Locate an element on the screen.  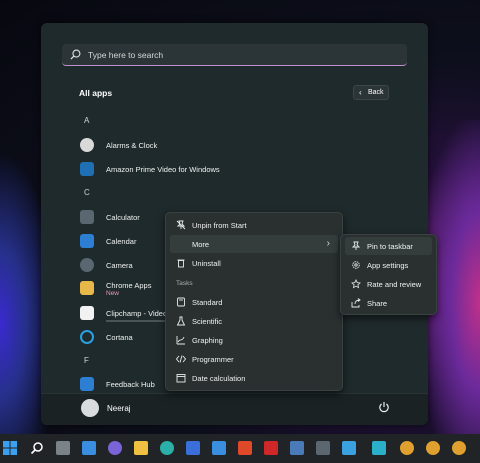
user-name: Neeraj is located at coordinates (119, 408).